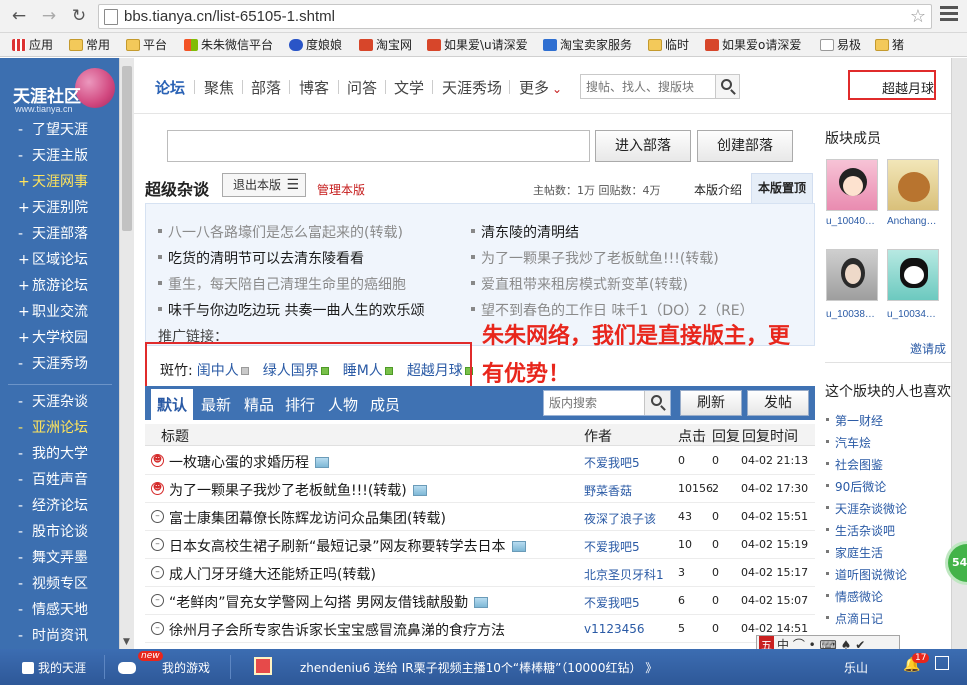 Image resolution: width=967 pixels, height=685 pixels. What do you see at coordinates (272, 574) in the screenshot?
I see `post-title-link: 成人门牙牙缝大还能矫正吗(转载)` at bounding box center [272, 574].